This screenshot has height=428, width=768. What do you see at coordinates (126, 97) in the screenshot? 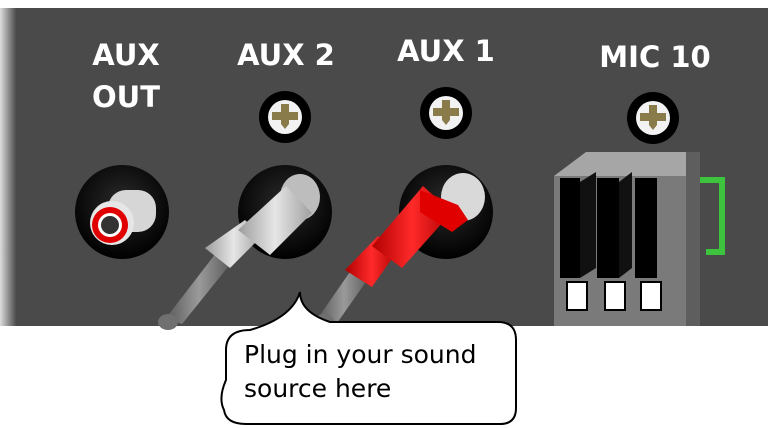
I see `aux-out-label-line2: OUT` at bounding box center [126, 97].